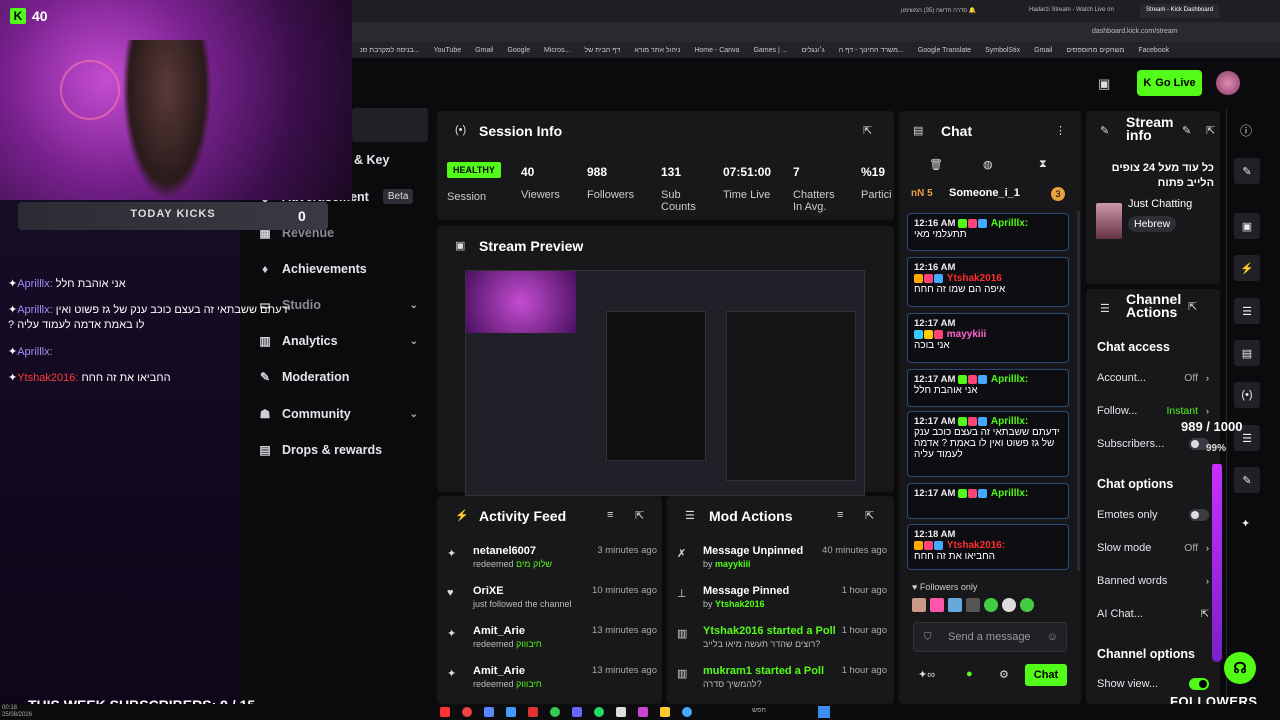  I want to click on followers-goal-fill, so click(1217, 563).